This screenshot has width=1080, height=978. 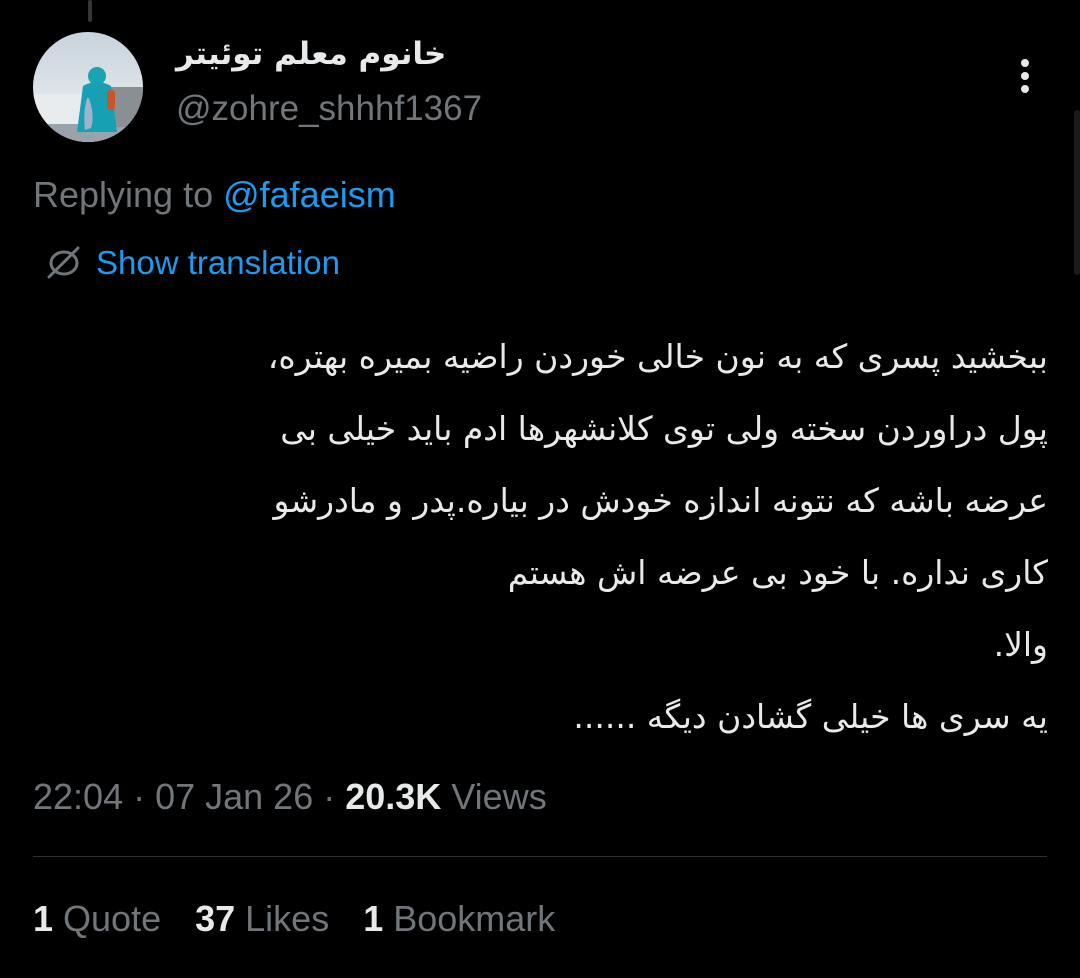 I want to click on quotes-stat: 1 Quote, so click(x=97, y=919).